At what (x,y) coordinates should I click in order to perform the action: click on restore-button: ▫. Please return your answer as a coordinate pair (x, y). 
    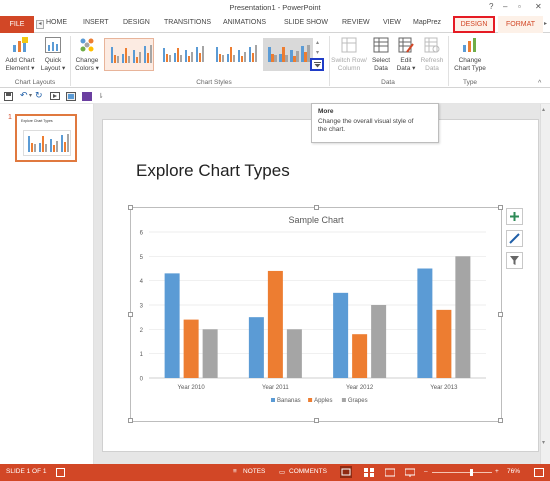
    Looking at the image, I should click on (519, 6).